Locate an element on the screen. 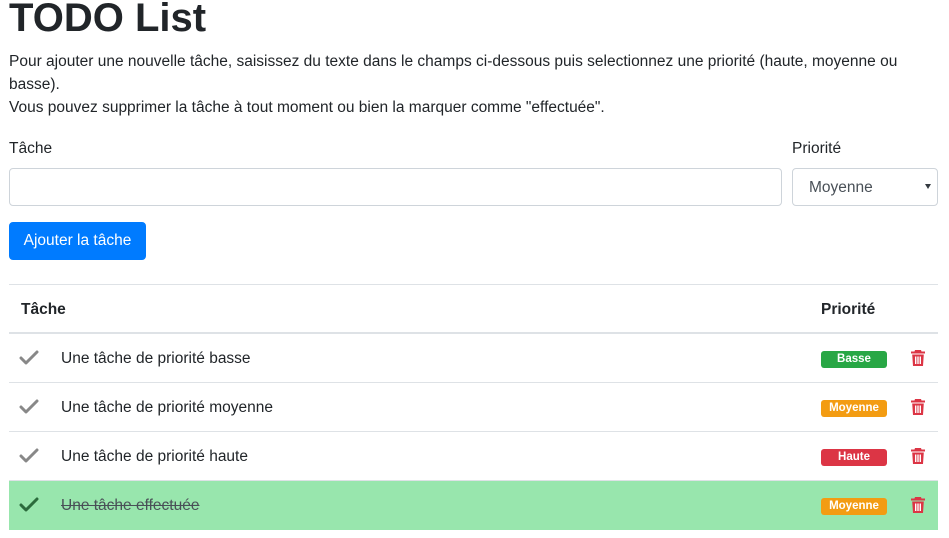 The height and width of the screenshot is (538, 949). priority-badge: Haute is located at coordinates (854, 457).